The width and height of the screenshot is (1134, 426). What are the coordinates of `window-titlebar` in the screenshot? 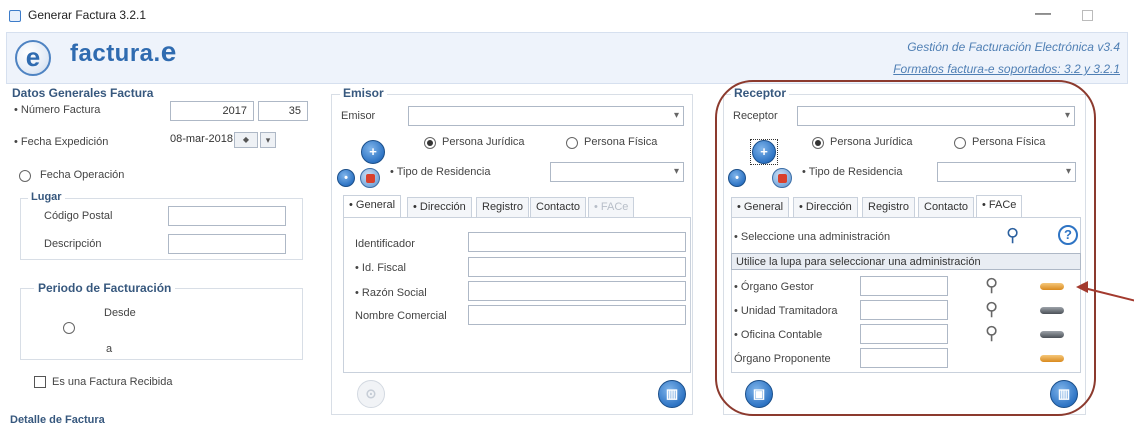 It's located at (567, 15).